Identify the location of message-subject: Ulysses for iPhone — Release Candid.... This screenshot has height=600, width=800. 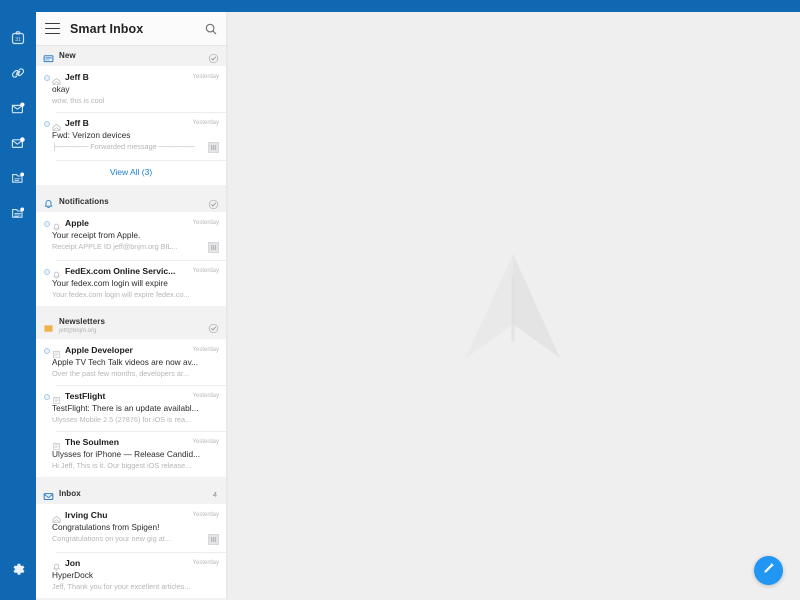
(126, 454).